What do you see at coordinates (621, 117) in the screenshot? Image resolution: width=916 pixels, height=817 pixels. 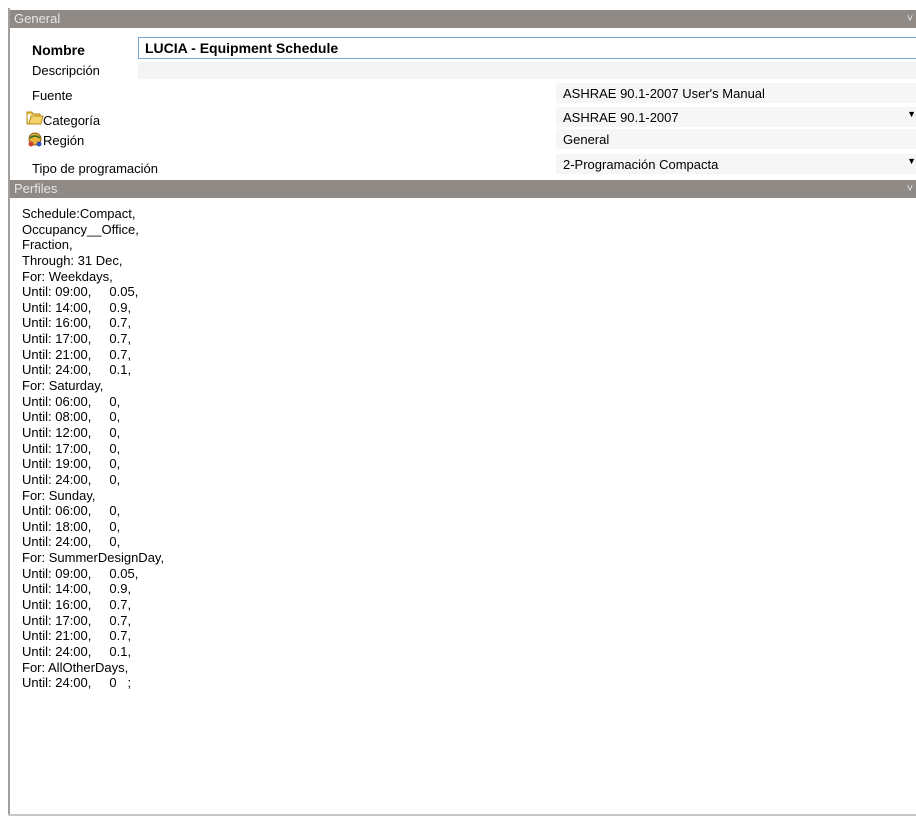 I see `categoria-value: ASHRAE 90.1-2007` at bounding box center [621, 117].